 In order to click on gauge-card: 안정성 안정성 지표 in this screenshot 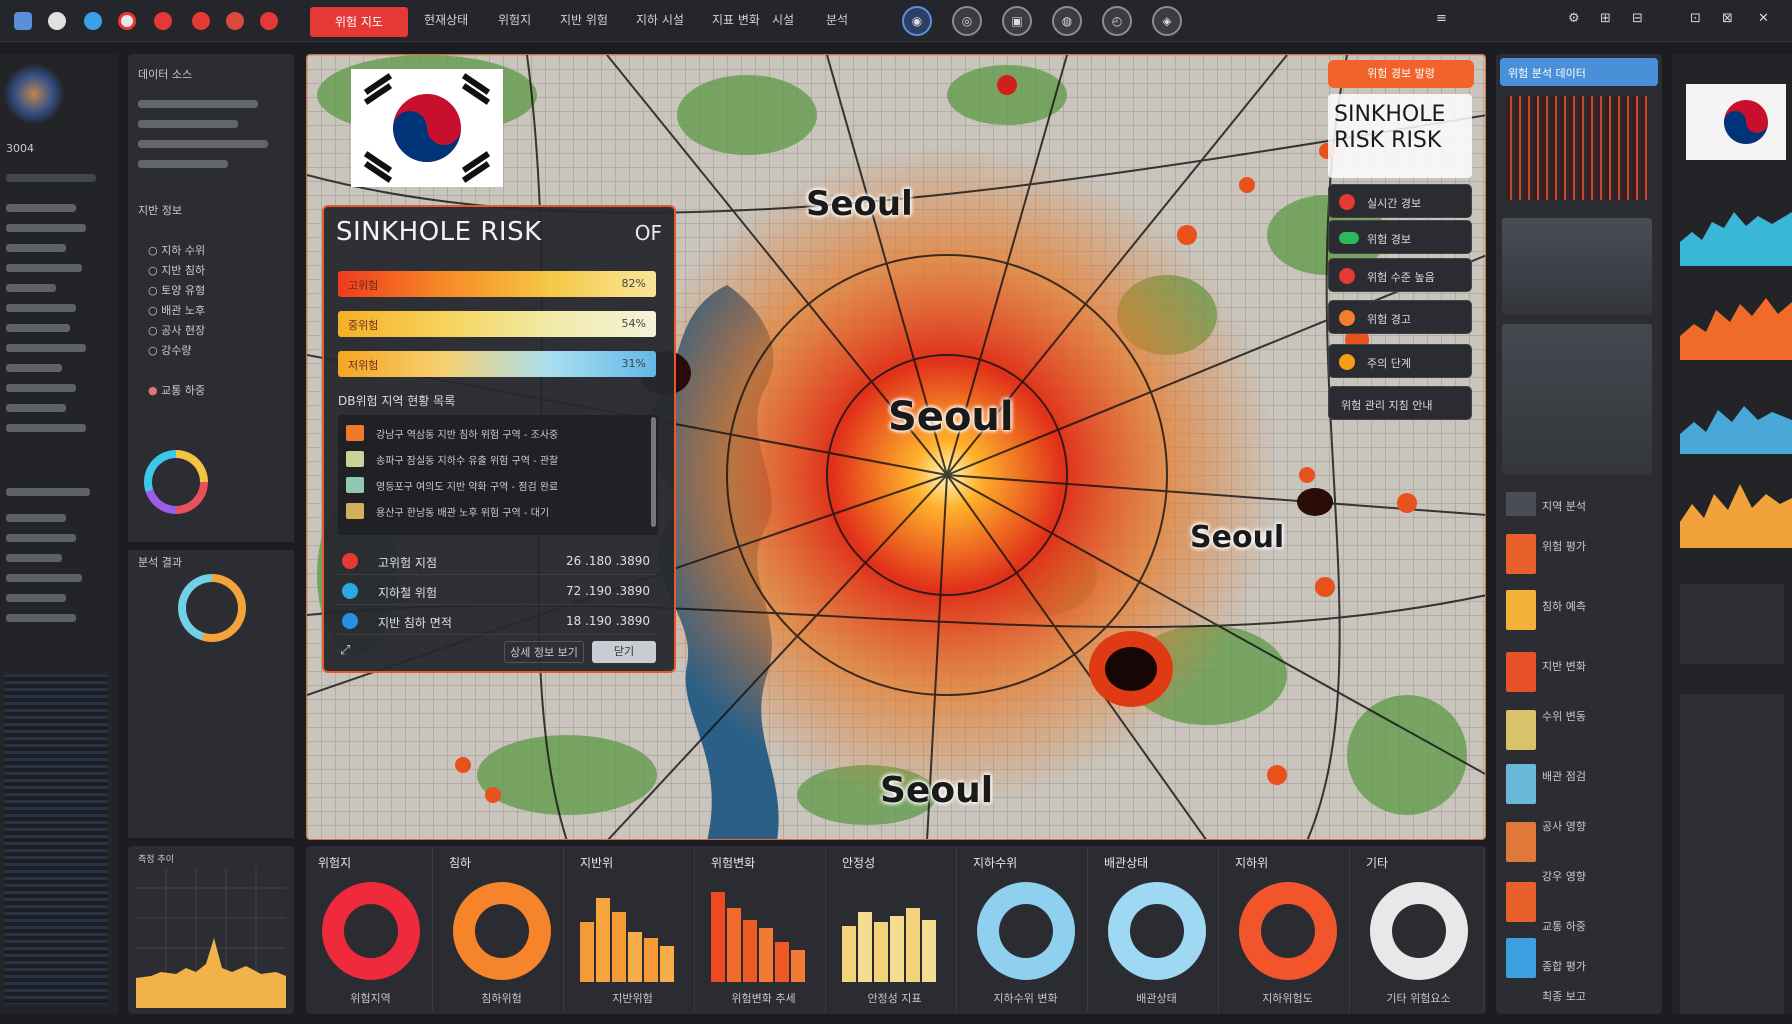, I will do `click(894, 930)`.